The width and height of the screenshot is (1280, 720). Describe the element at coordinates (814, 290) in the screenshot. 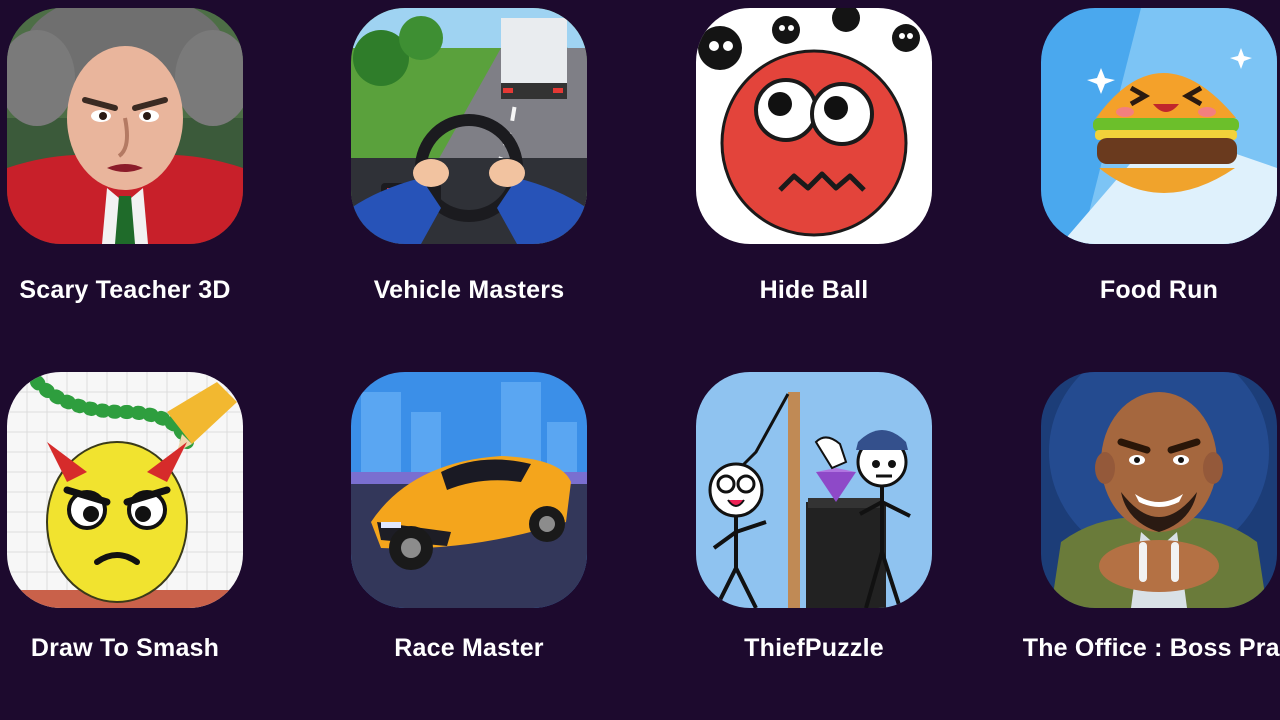

I see `app-label: Hide Ball` at that location.